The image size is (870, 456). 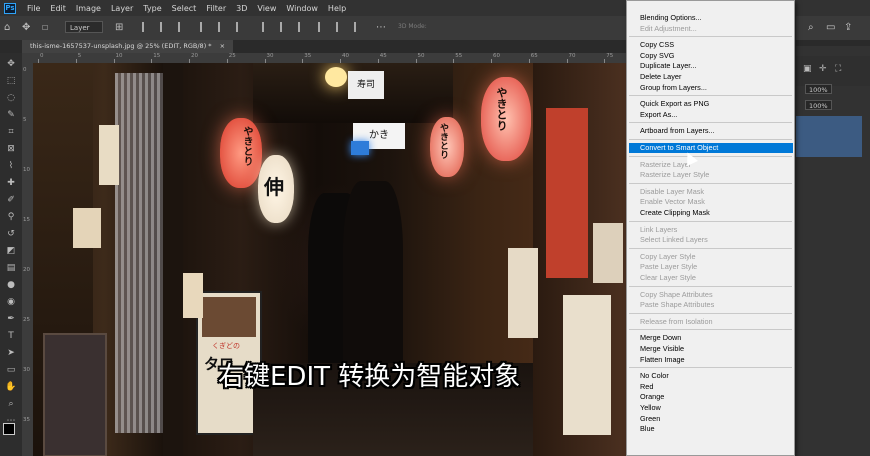 What do you see at coordinates (674, 104) in the screenshot?
I see `menu-item-quick-export-as-png: Quick Export as PNG` at bounding box center [674, 104].